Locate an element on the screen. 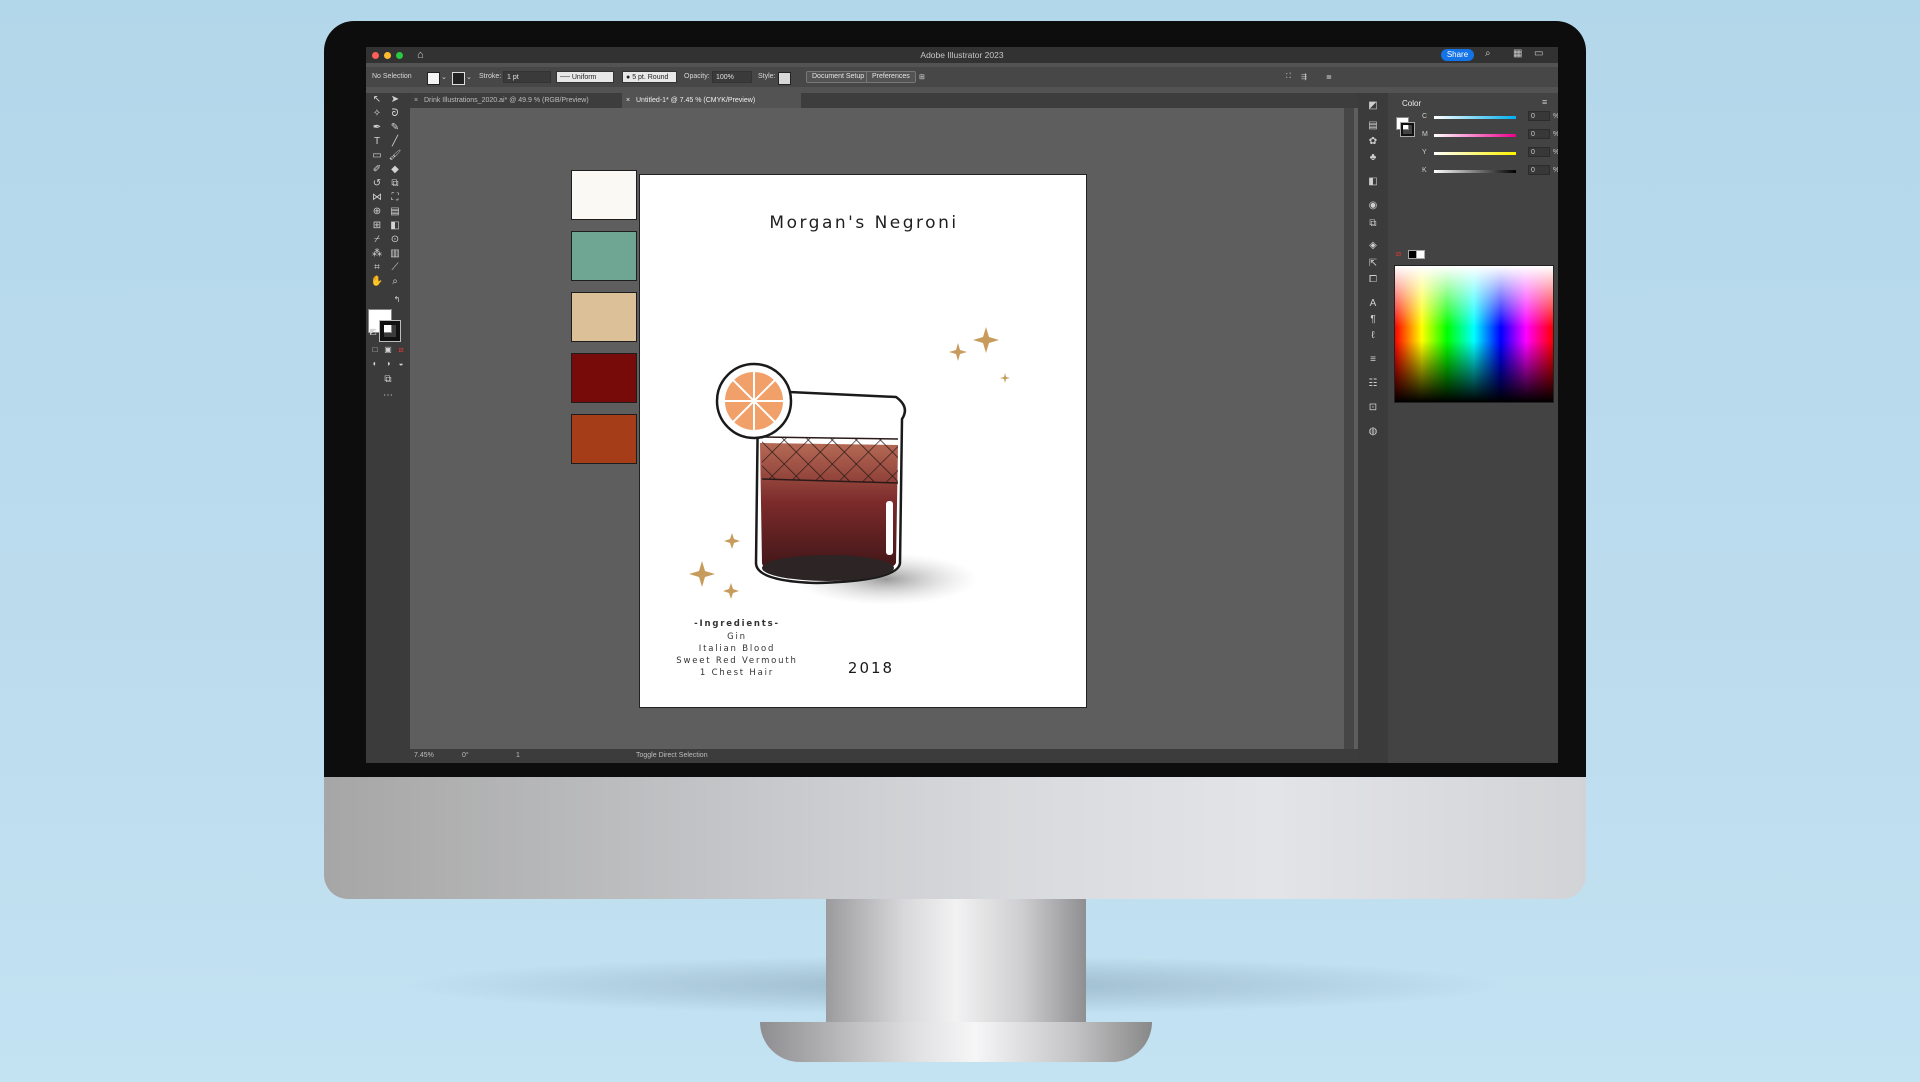 This screenshot has height=1082, width=1920. artboard-navigation: 1 is located at coordinates (518, 755).